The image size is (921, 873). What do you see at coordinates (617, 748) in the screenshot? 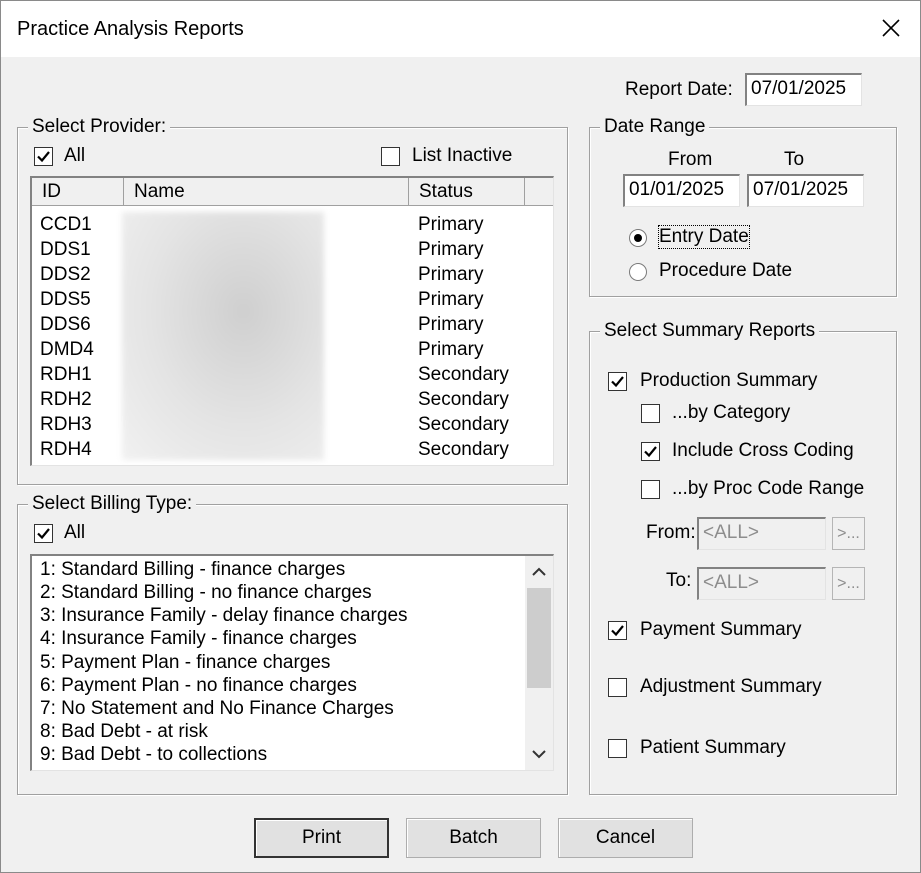
I see `patient-summary-checkbox` at bounding box center [617, 748].